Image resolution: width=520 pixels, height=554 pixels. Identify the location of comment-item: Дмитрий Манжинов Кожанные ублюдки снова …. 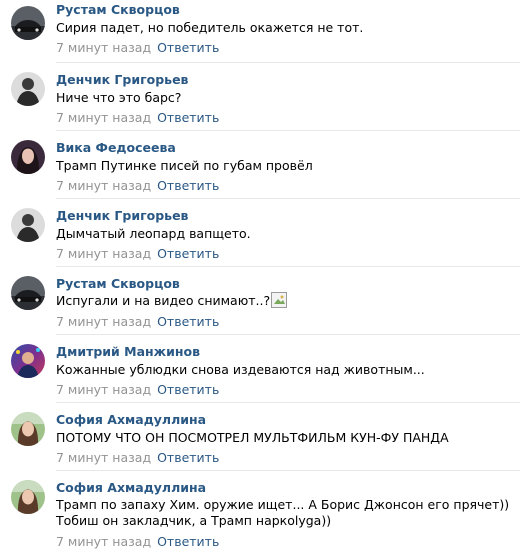
(260, 368).